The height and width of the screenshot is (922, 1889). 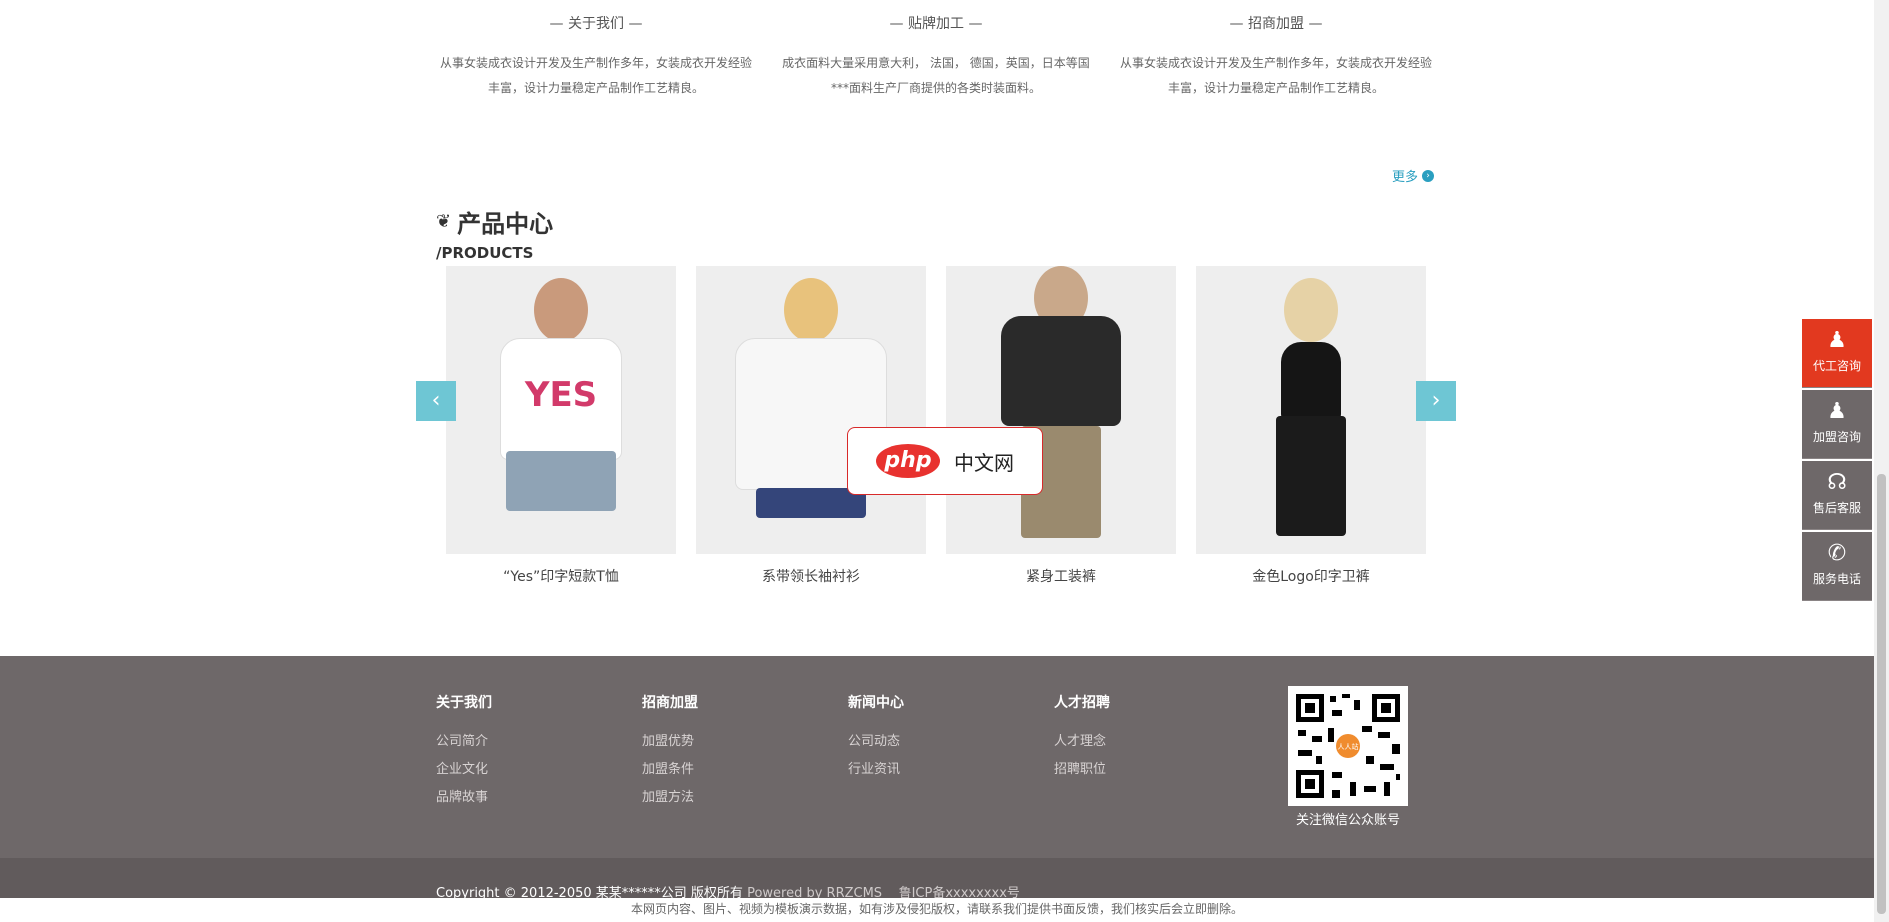 I want to click on footer-link: 行业资讯, so click(x=928, y=767).